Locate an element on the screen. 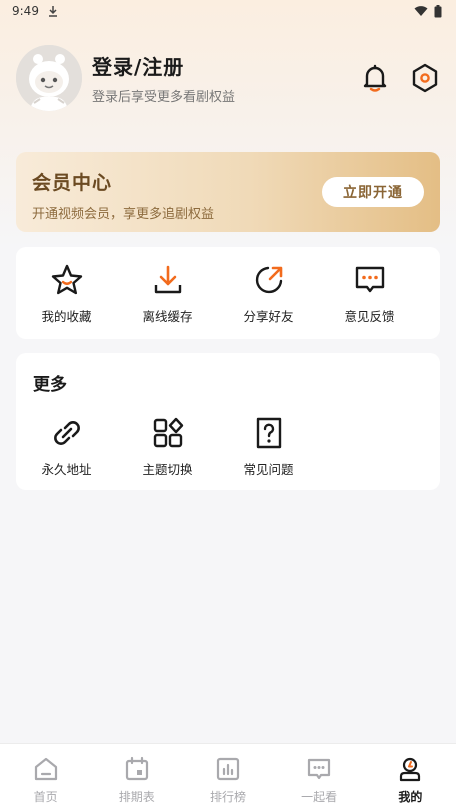 This screenshot has height=811, width=456. feedback-icon is located at coordinates (369, 279).